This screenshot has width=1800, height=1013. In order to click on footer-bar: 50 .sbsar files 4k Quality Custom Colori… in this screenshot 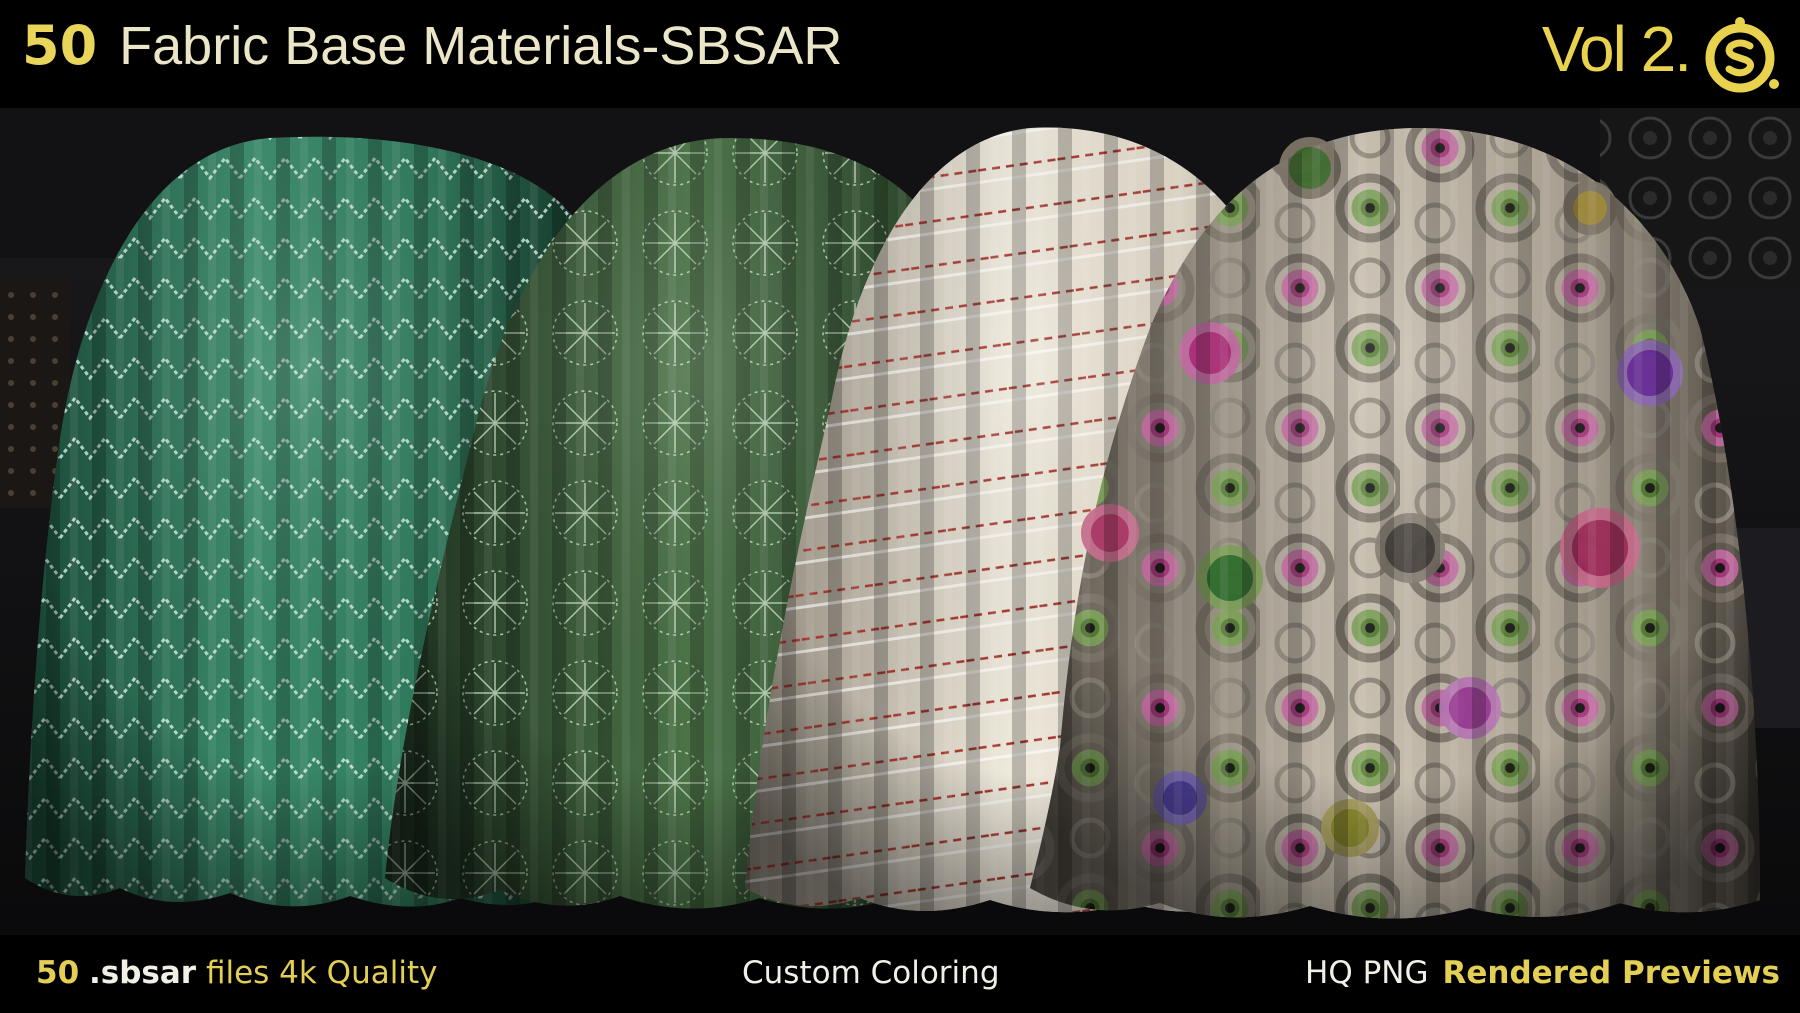, I will do `click(900, 974)`.